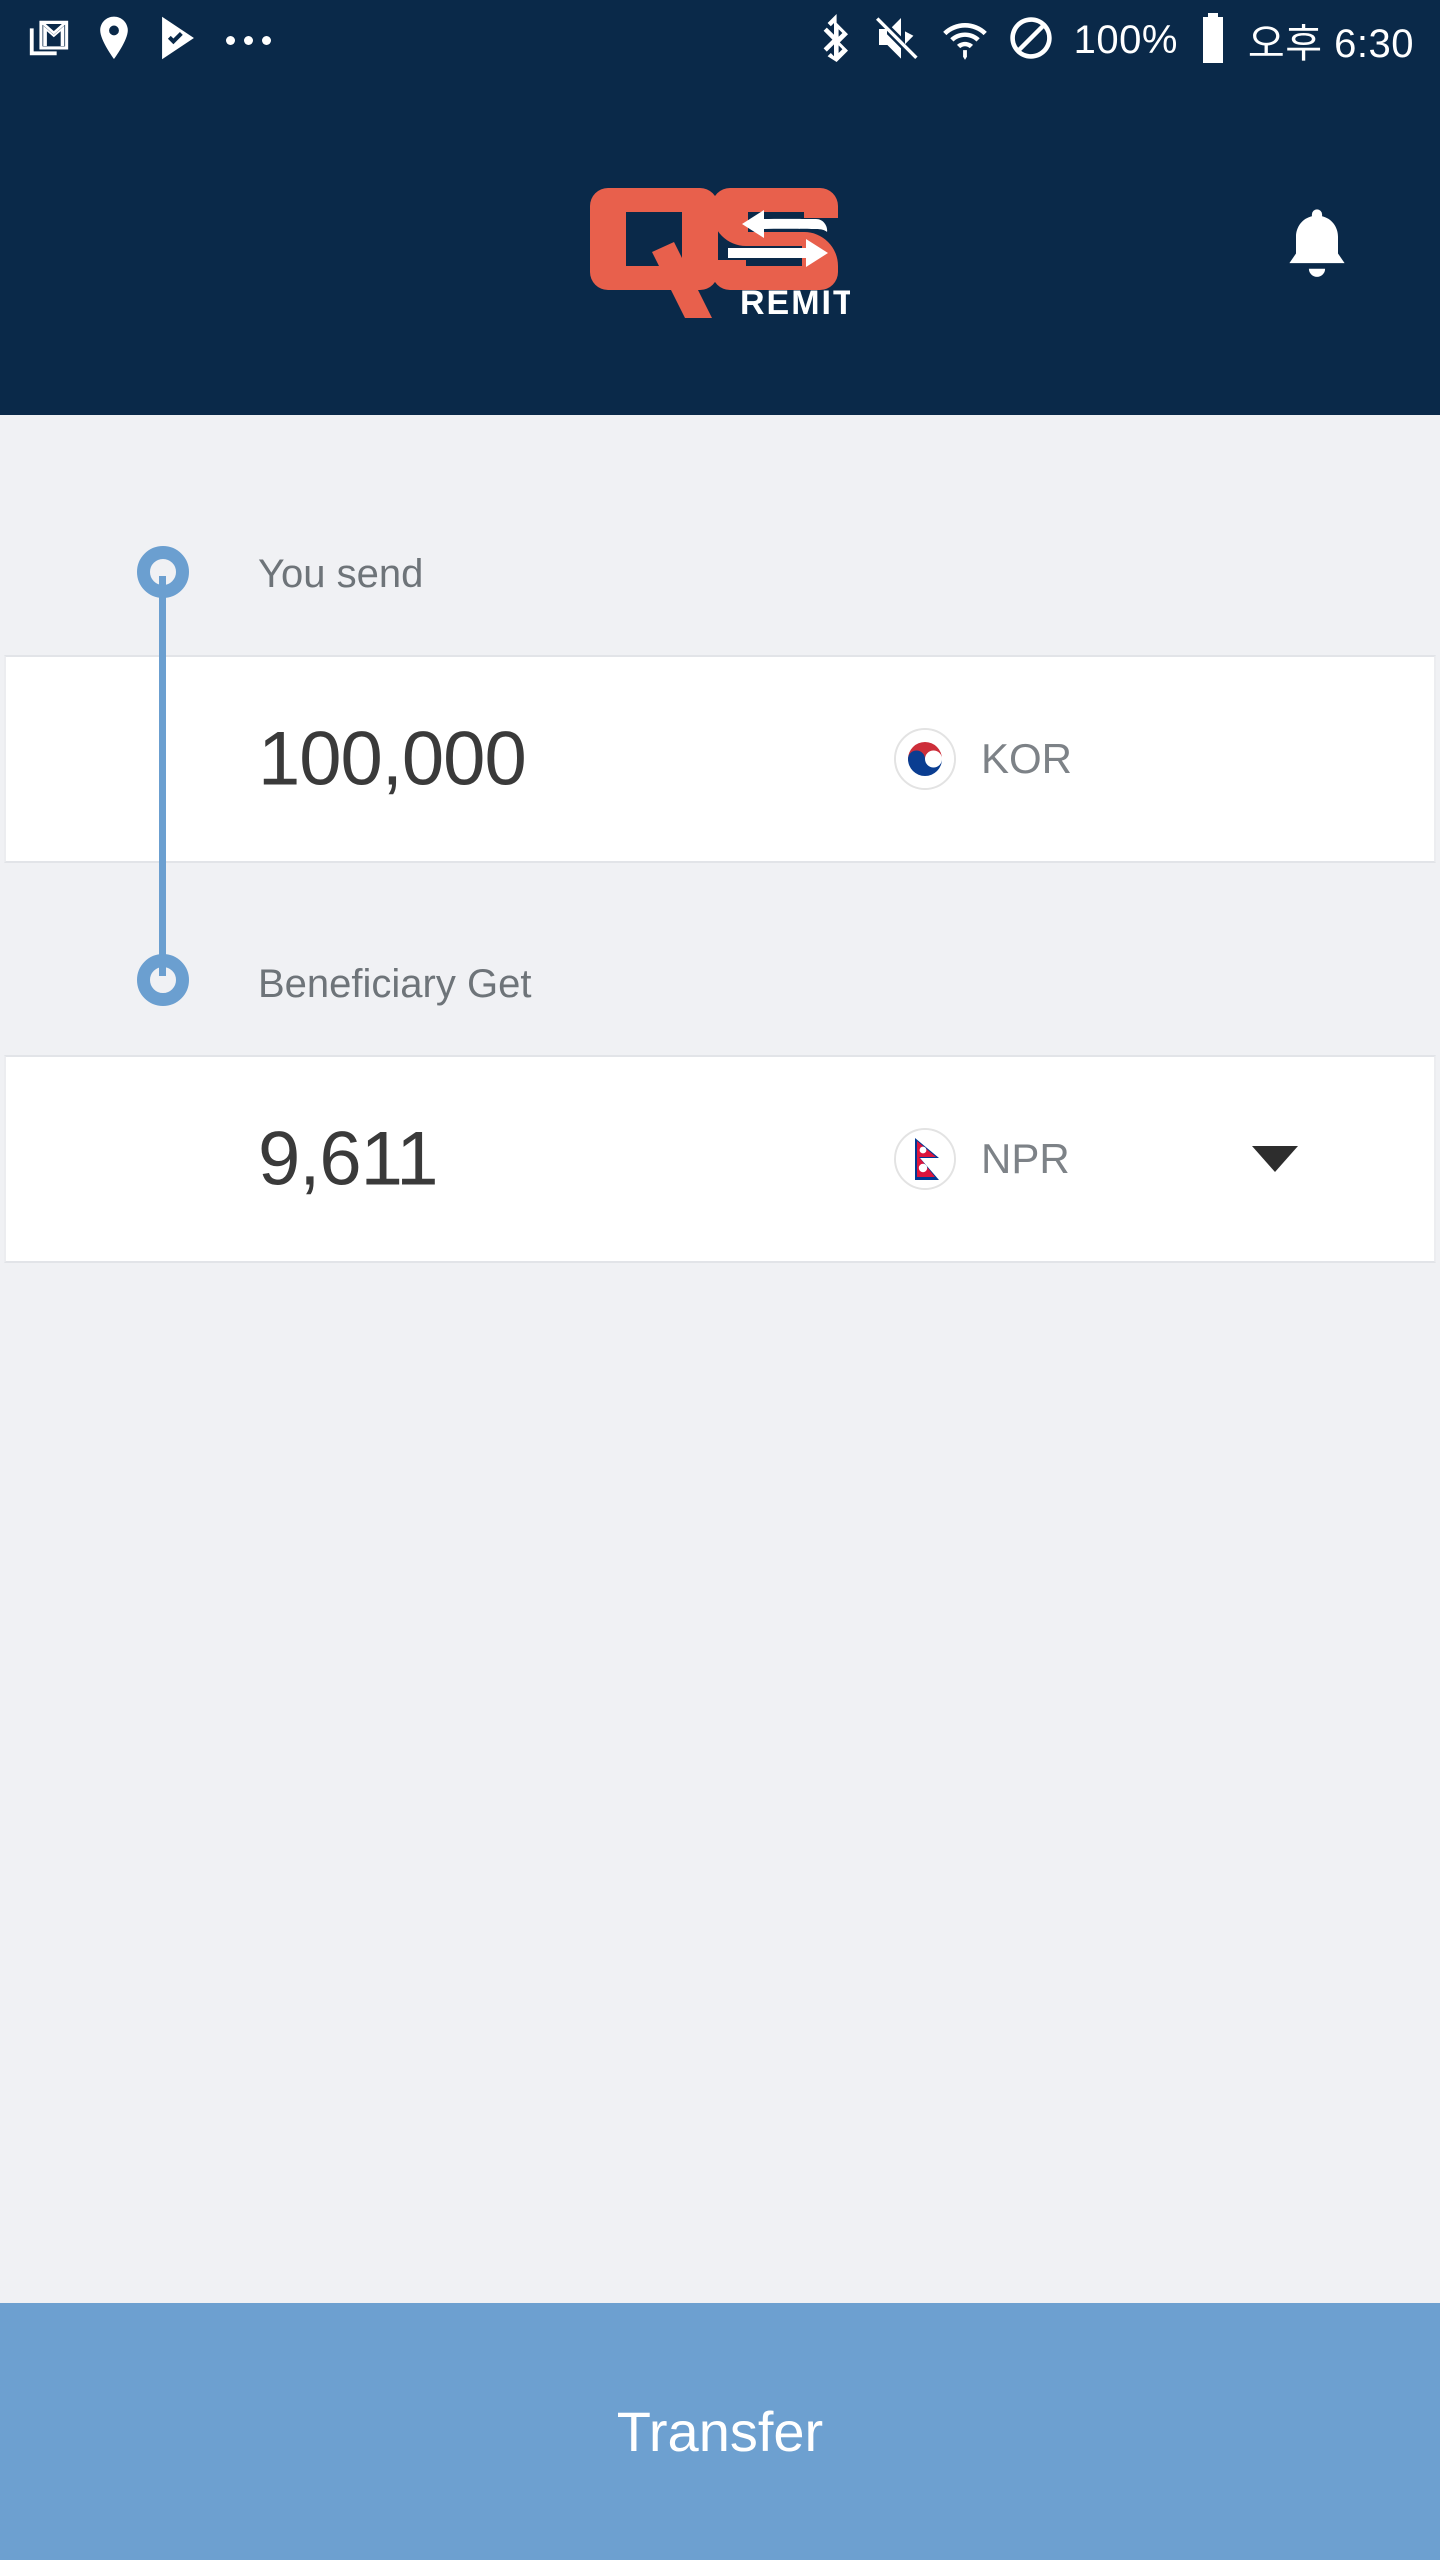 The image size is (1440, 2560). I want to click on stepper-node-receive, so click(163, 980).